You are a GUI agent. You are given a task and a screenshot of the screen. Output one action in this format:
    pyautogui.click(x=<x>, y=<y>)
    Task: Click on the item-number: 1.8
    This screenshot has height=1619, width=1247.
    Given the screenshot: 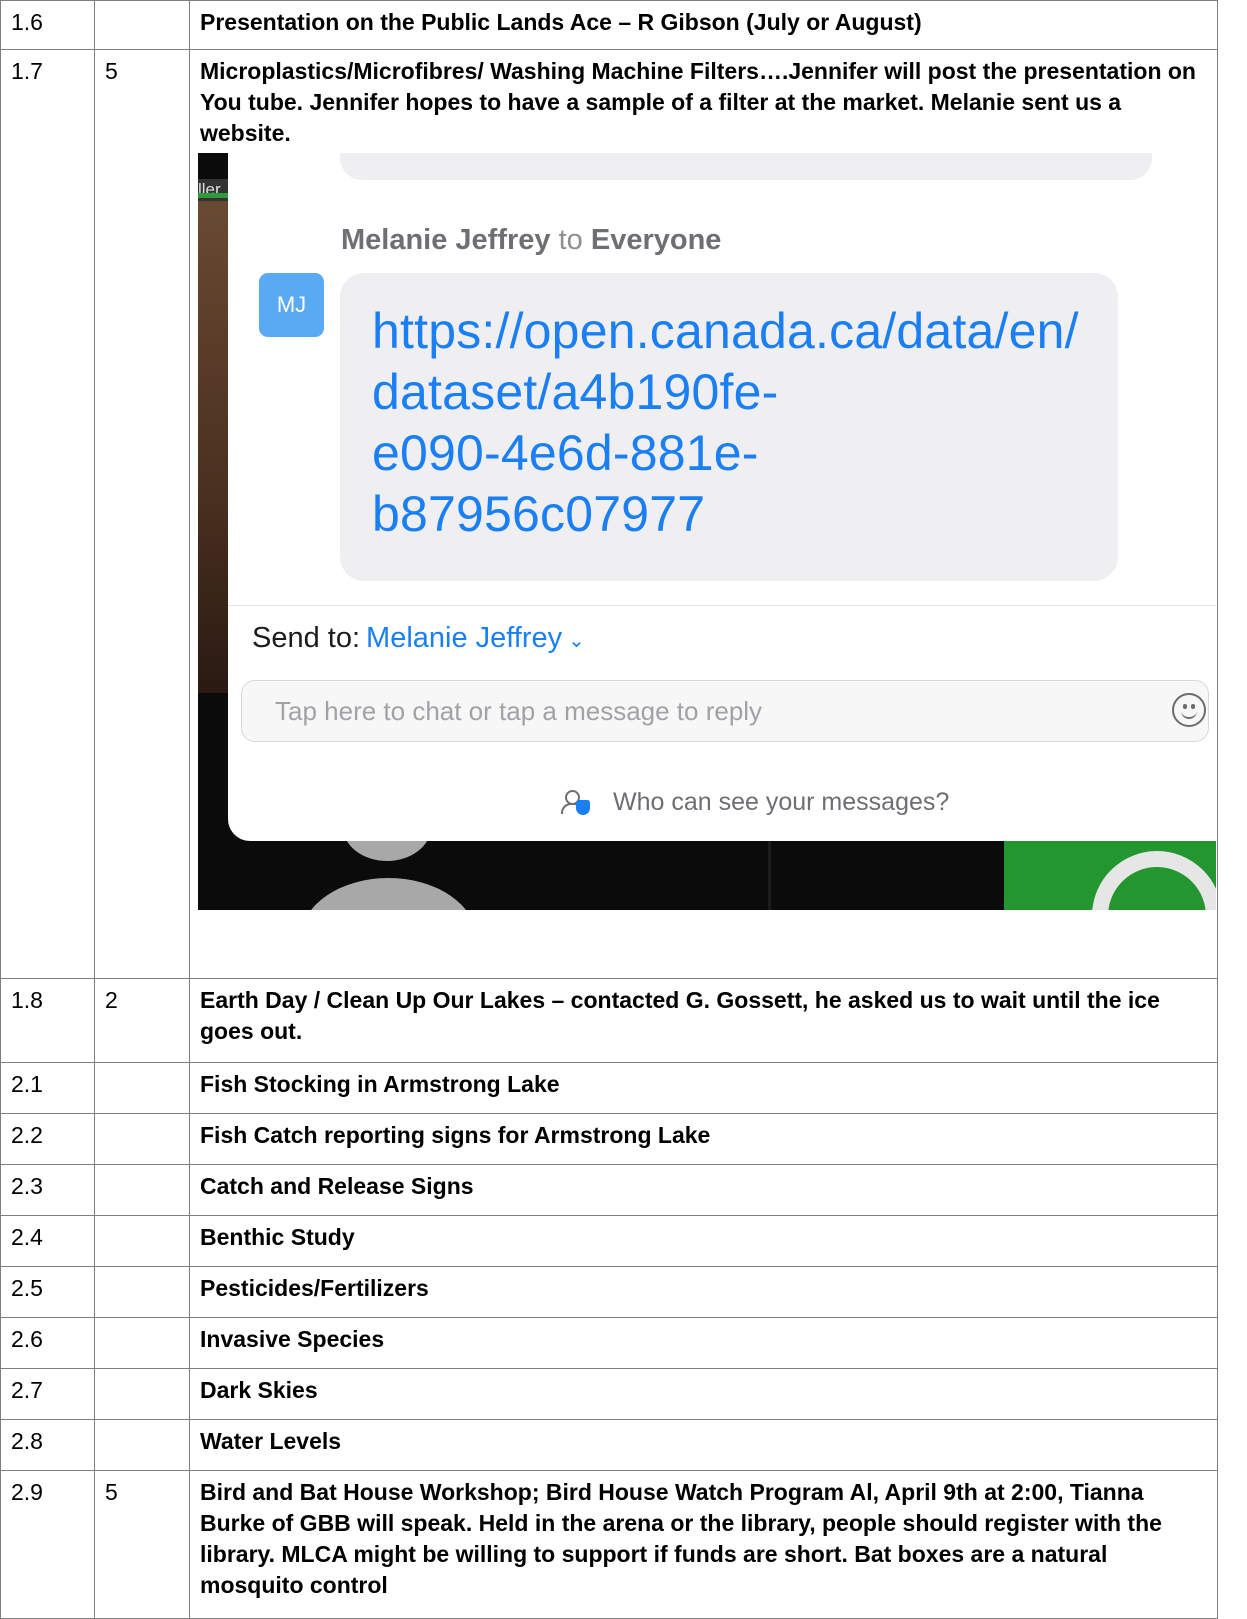 What is the action you would take?
    pyautogui.click(x=47, y=1020)
    